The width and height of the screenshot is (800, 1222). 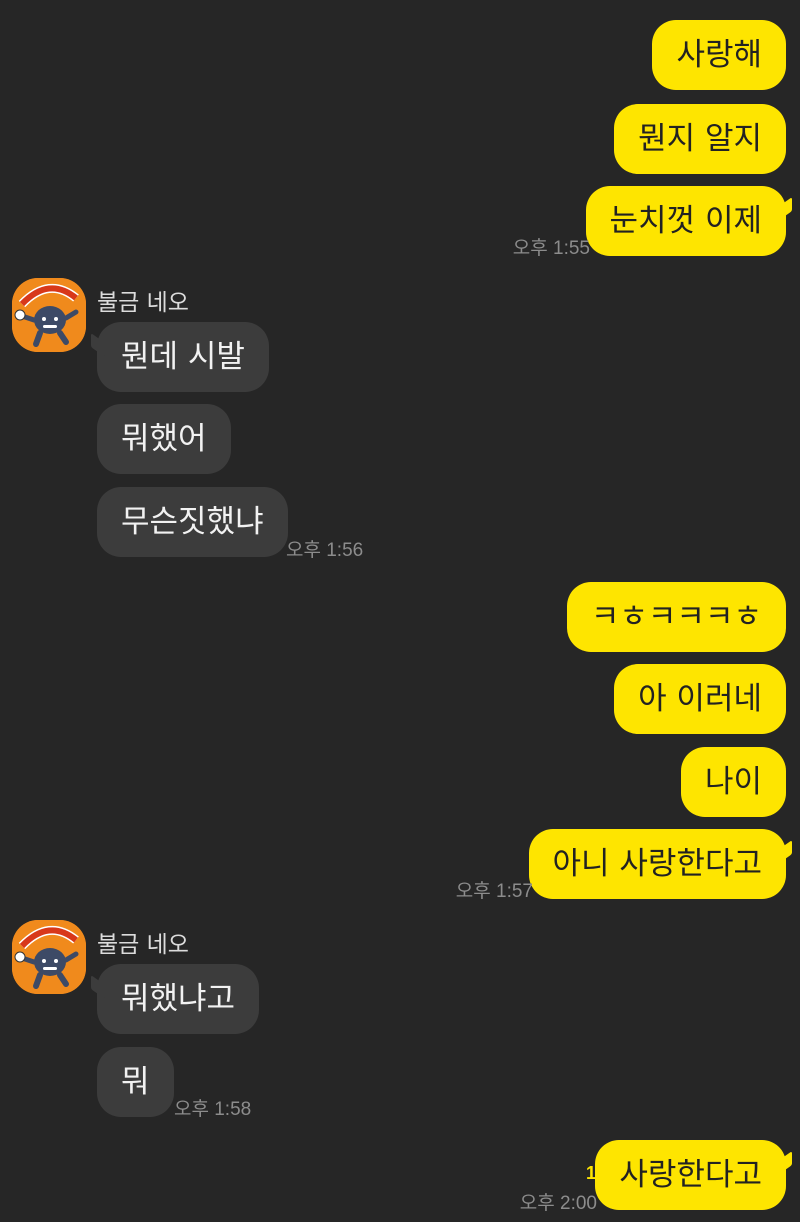 I want to click on my-message-bubble: 아 이러네, so click(x=700, y=699).